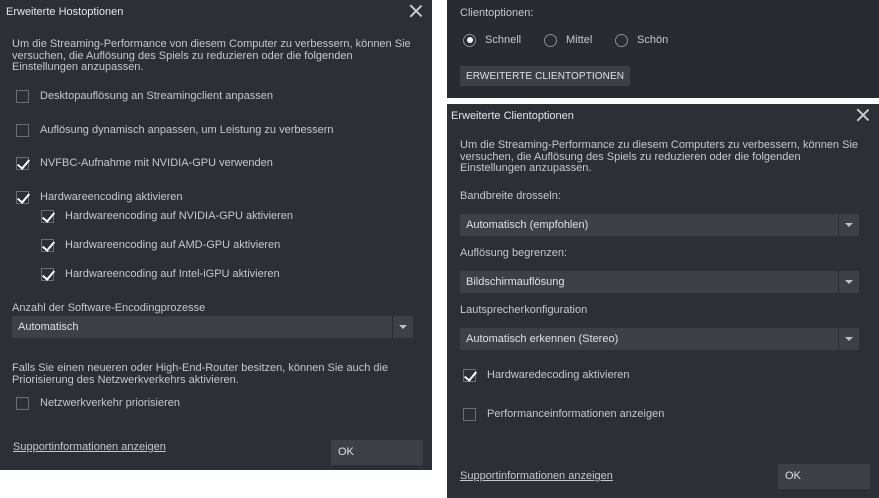  I want to click on client-options-label: Clientoptionen:, so click(497, 13).